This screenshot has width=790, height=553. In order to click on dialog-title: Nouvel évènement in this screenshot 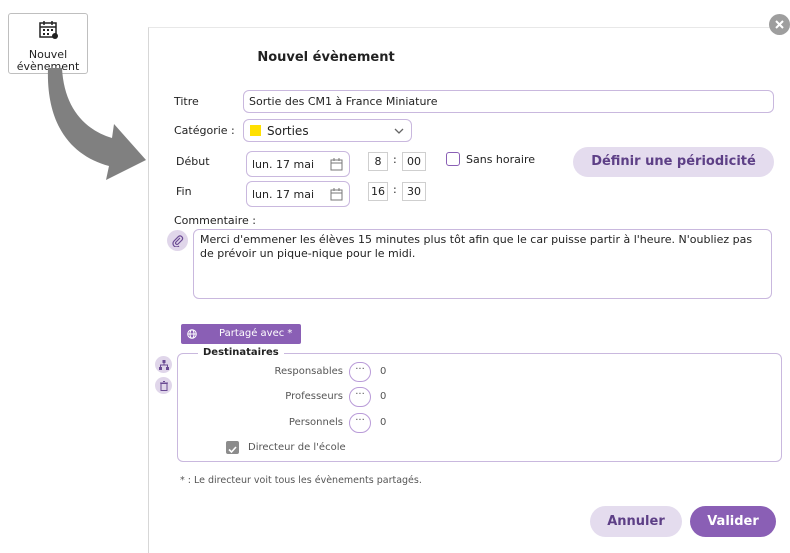, I will do `click(326, 57)`.